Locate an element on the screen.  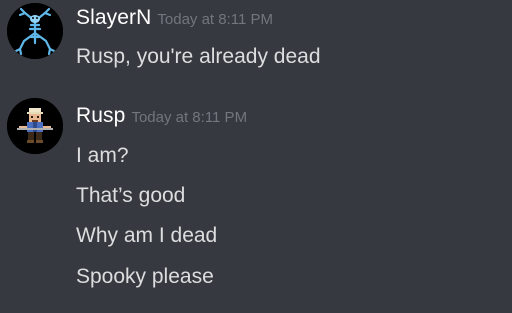
message-text: Why am I dead is located at coordinates (147, 235).